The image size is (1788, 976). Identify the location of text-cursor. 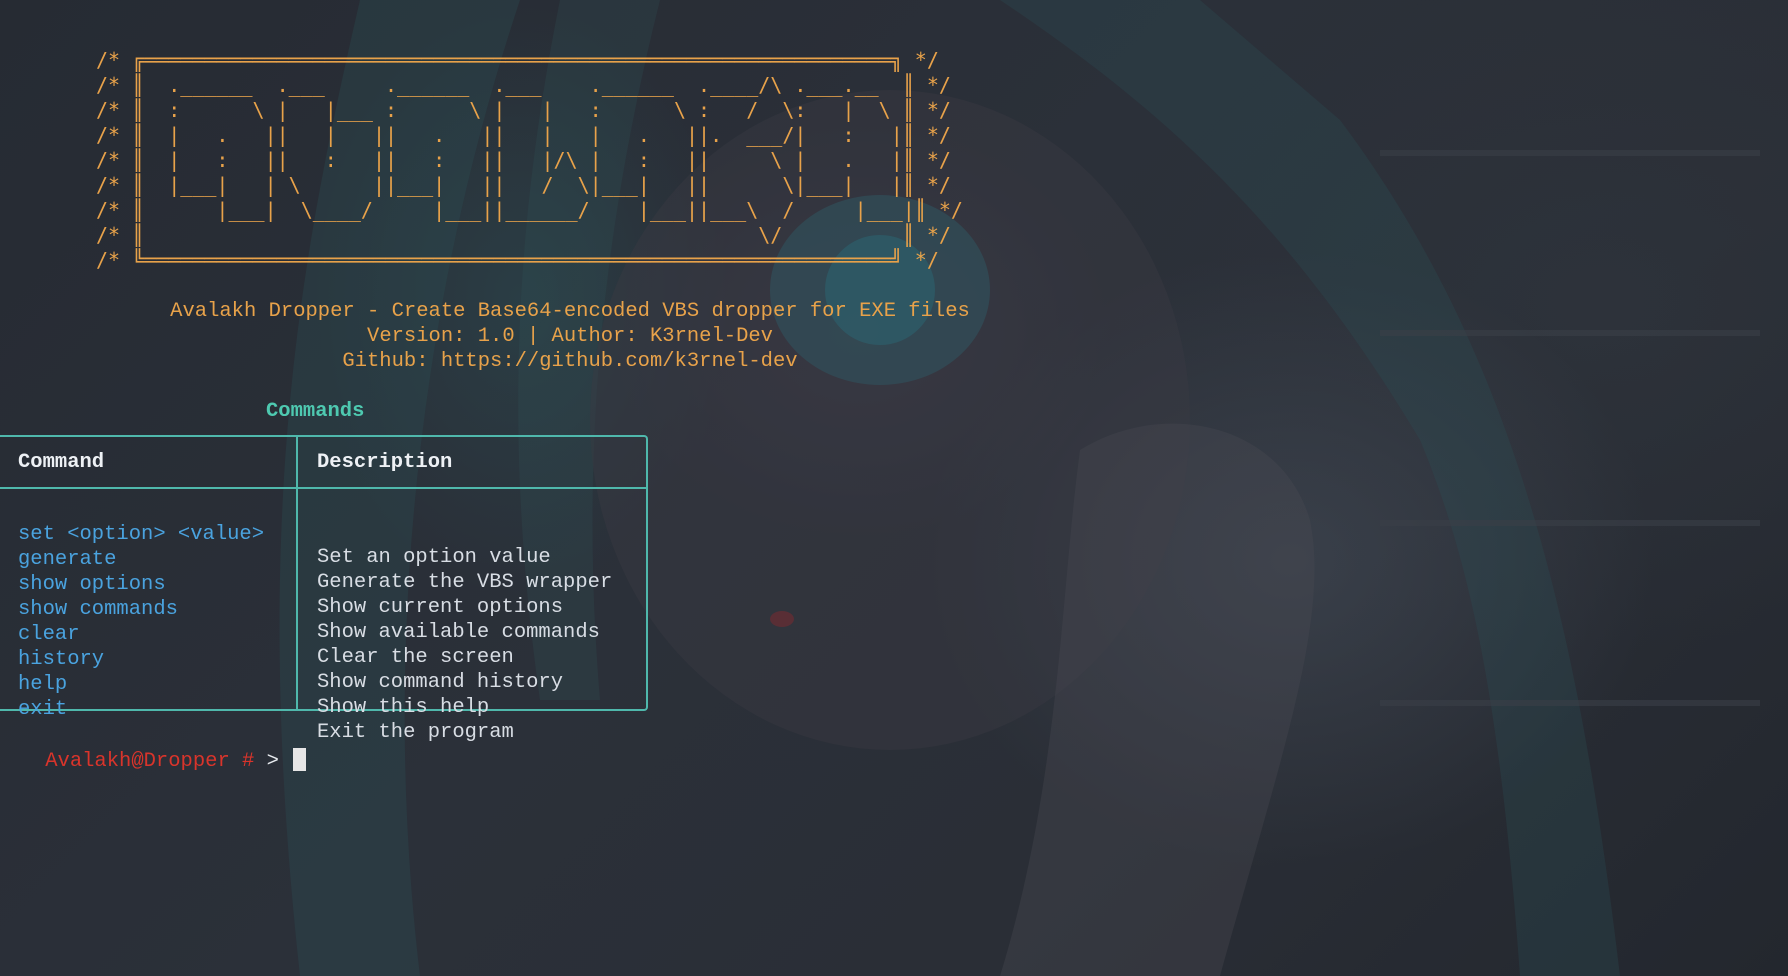
(300, 759).